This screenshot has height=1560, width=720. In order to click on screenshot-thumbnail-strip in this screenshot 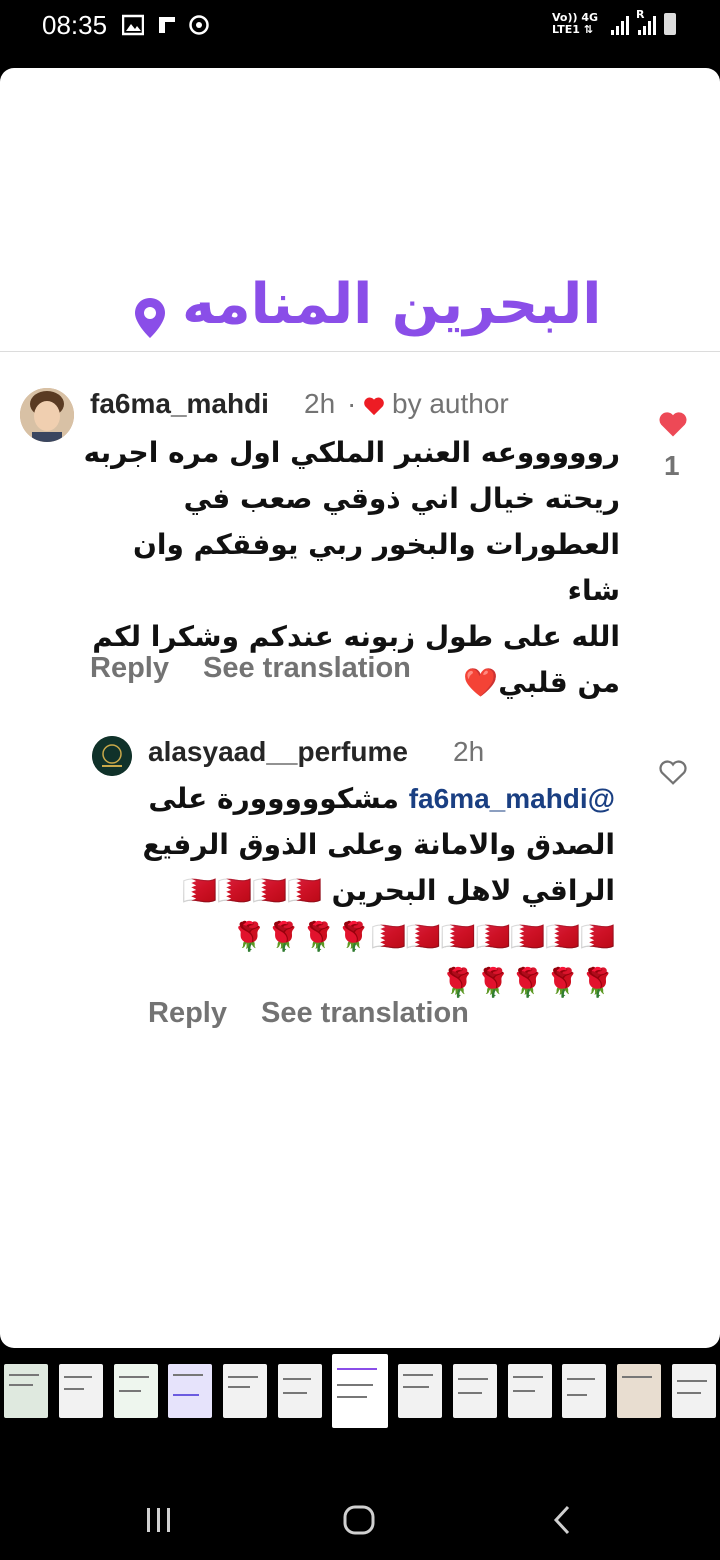, I will do `click(360, 1392)`.